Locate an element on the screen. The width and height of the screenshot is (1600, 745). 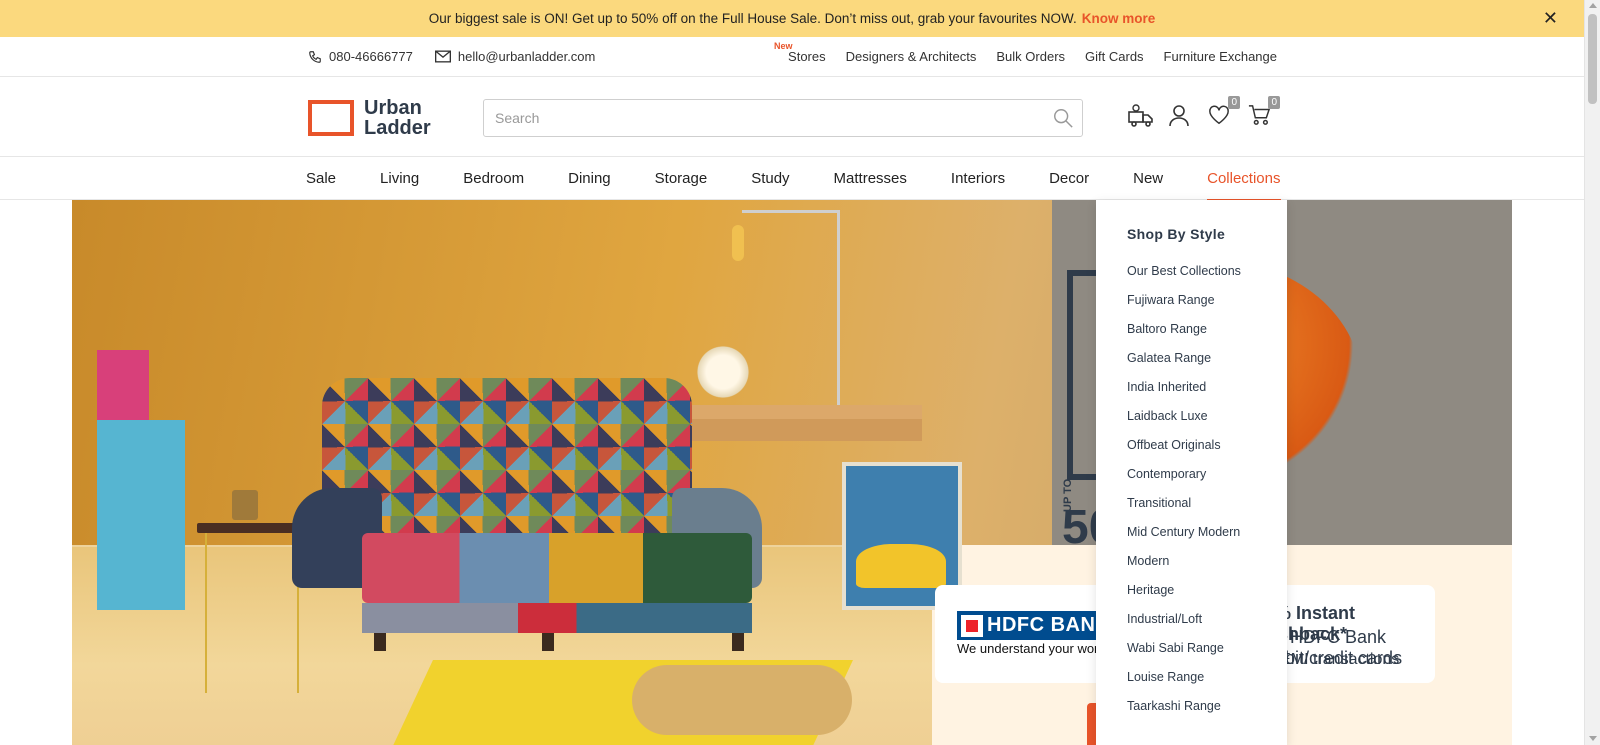
bank-tagline: We understand your world is located at coordinates (1033, 648).